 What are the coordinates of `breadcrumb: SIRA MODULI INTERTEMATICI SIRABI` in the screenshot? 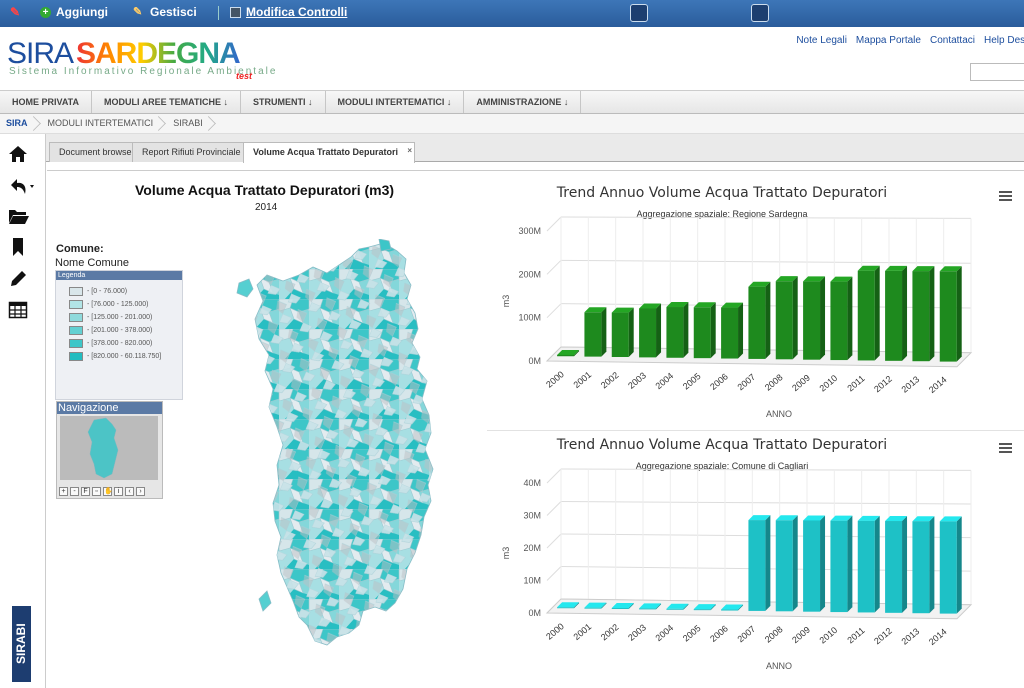 It's located at (512, 124).